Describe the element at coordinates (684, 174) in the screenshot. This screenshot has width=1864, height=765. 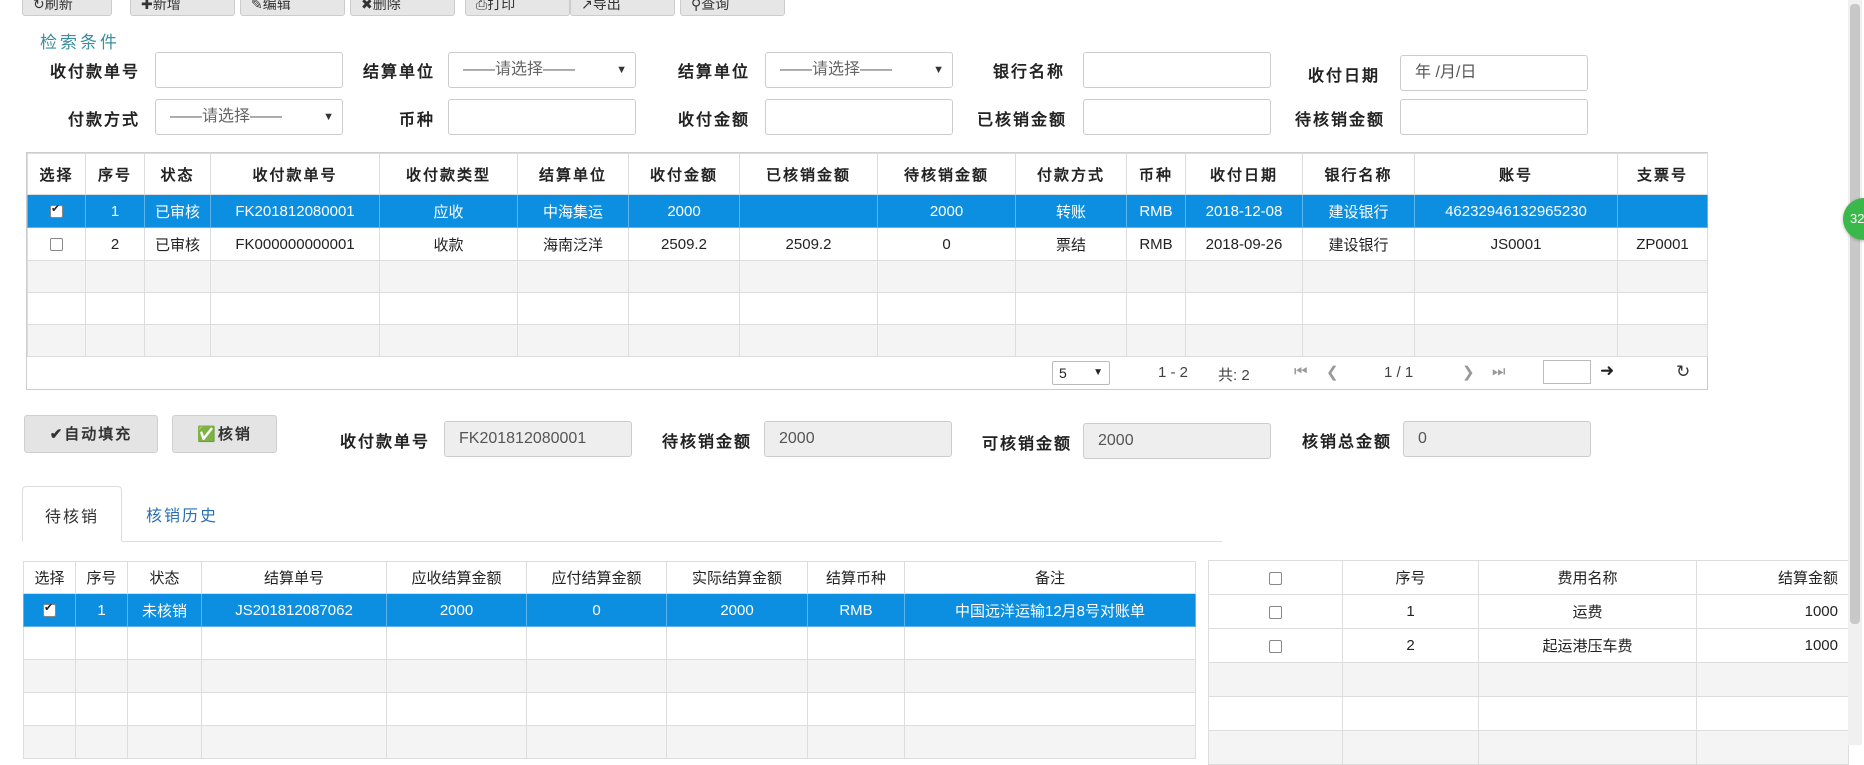
I see `col-amount: 收付金额` at that location.